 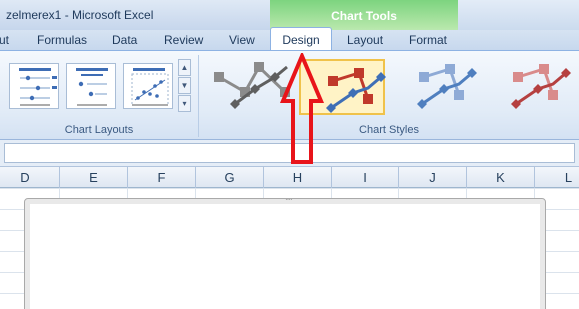 I want to click on chart-style-3-thumbnail, so click(x=437, y=87).